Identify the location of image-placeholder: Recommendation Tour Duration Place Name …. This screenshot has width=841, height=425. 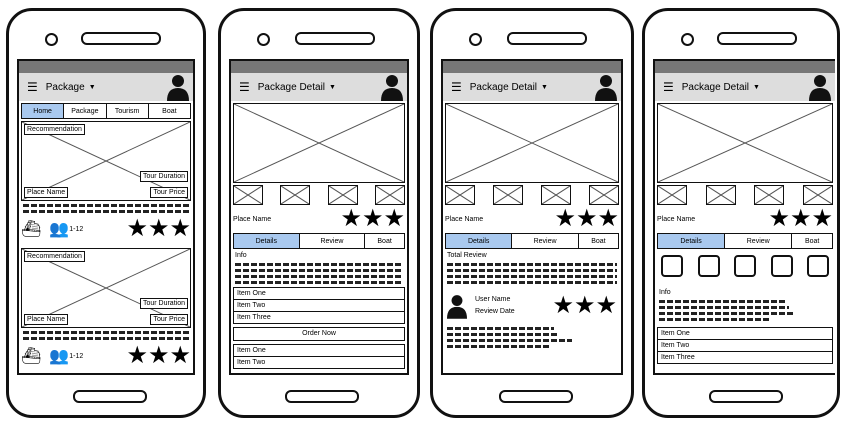
(106, 161).